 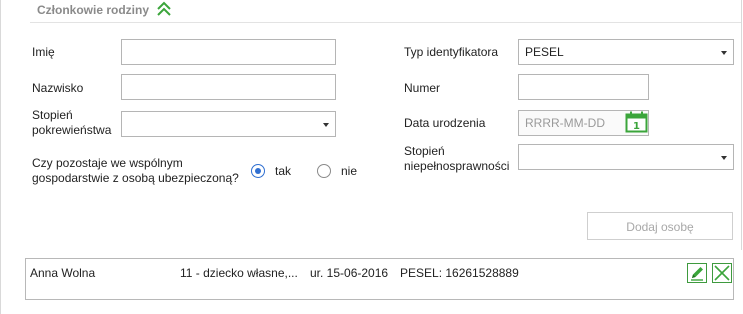 What do you see at coordinates (164, 9) in the screenshot?
I see `double-chevron-up-icon` at bounding box center [164, 9].